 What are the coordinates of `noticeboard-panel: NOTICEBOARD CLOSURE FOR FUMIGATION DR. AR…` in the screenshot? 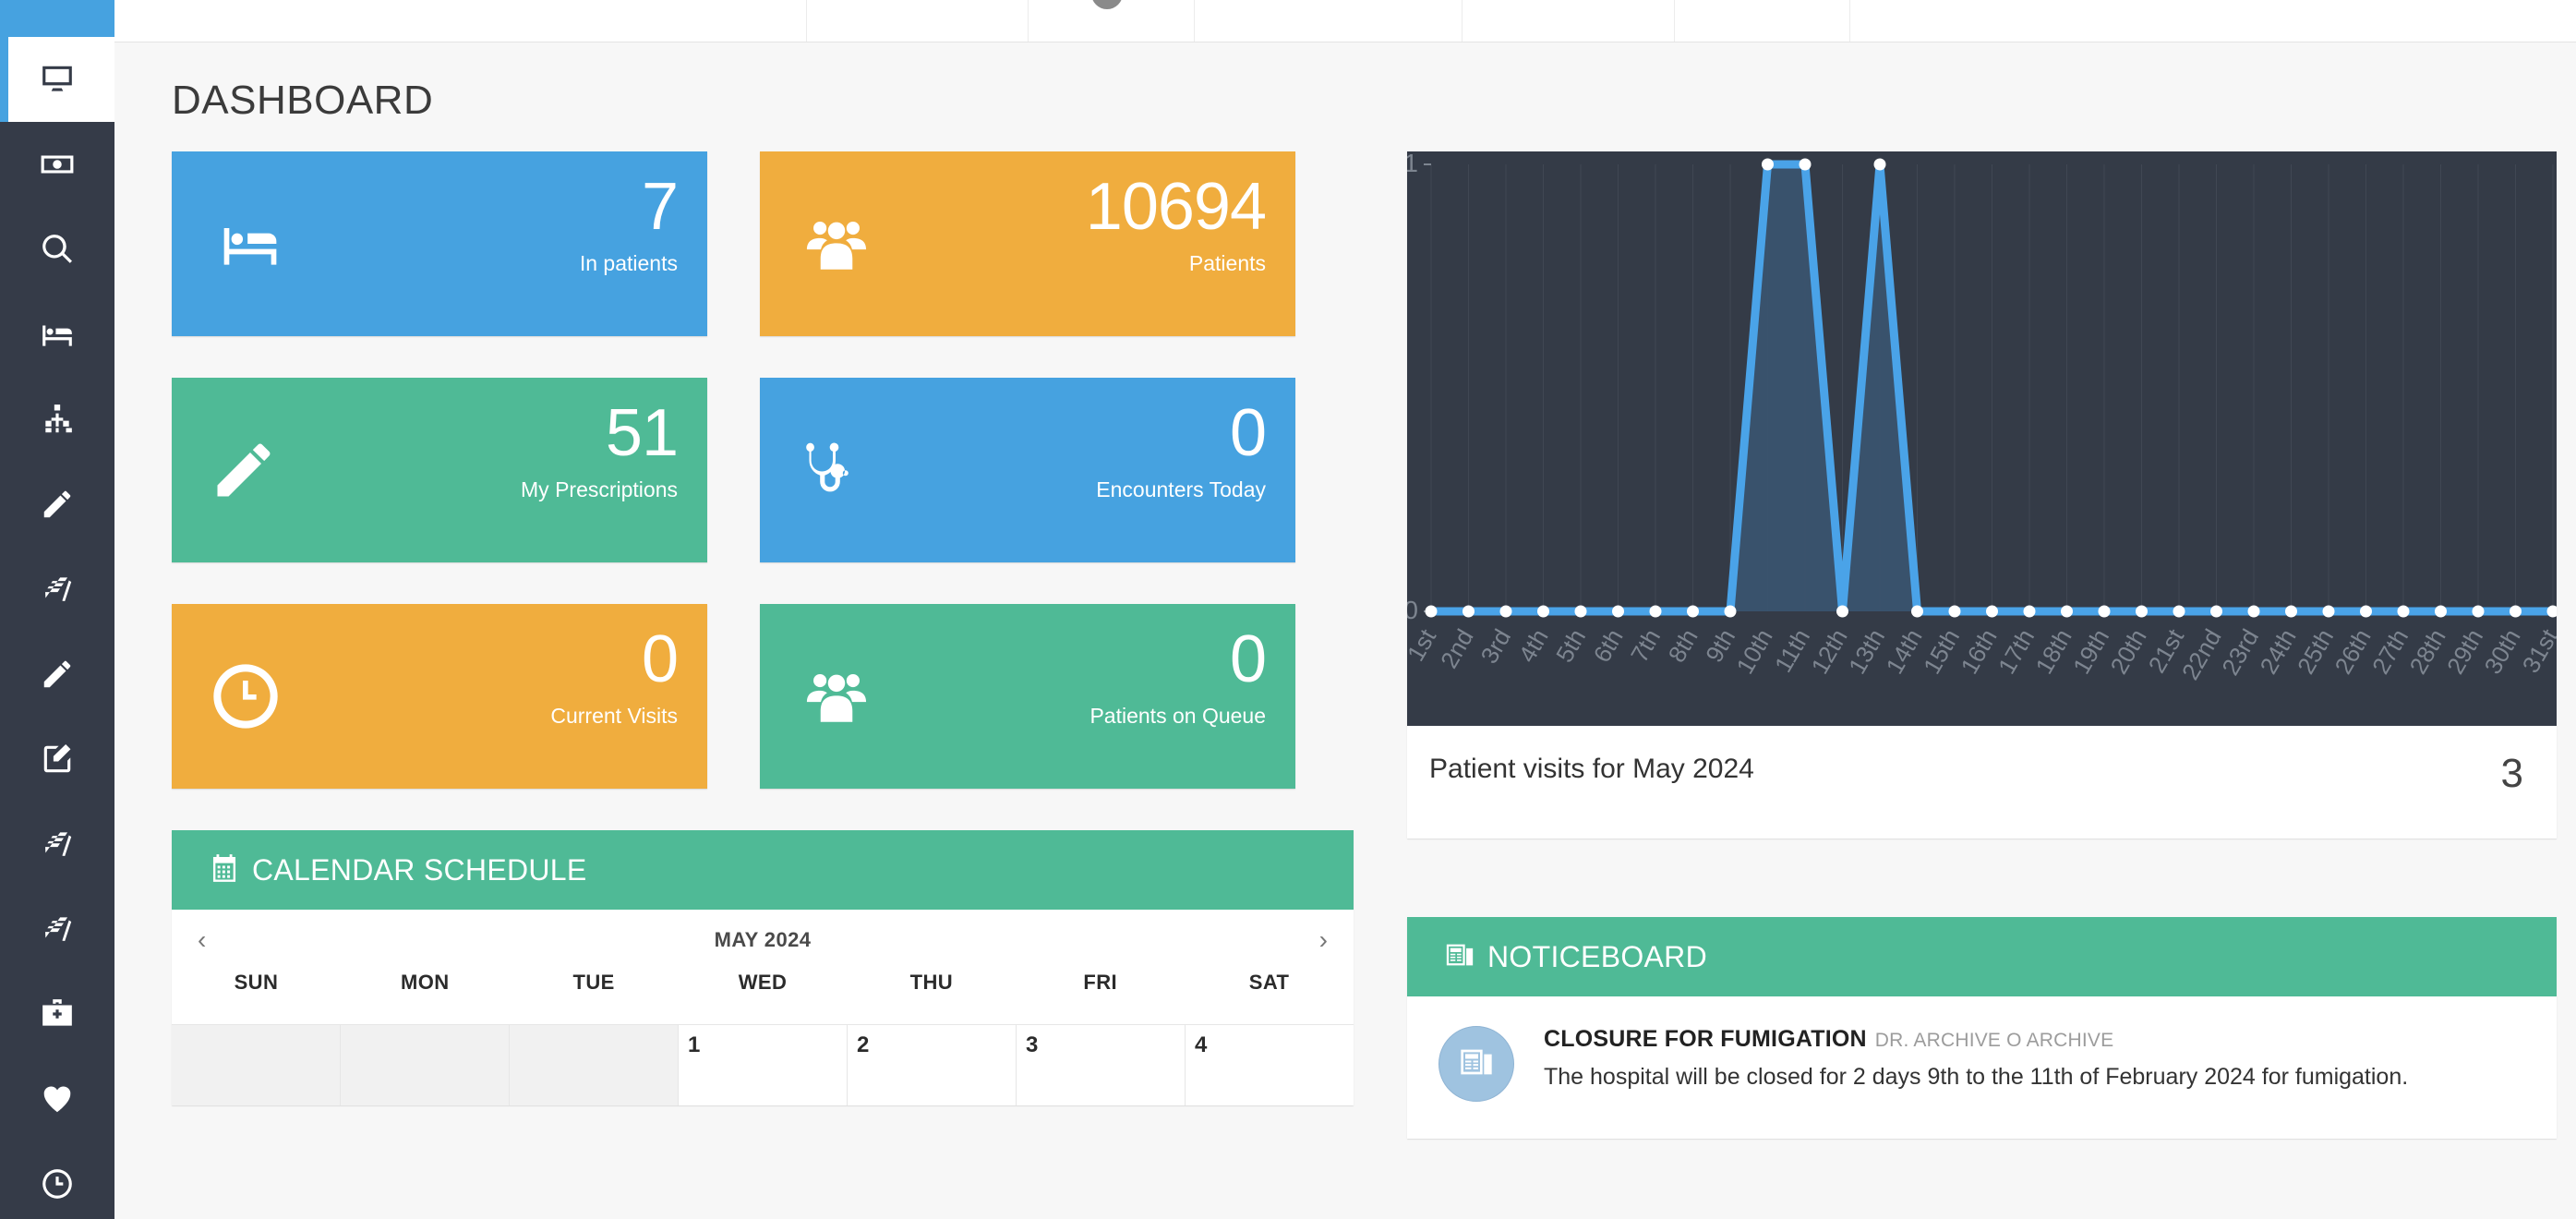 It's located at (1982, 1028).